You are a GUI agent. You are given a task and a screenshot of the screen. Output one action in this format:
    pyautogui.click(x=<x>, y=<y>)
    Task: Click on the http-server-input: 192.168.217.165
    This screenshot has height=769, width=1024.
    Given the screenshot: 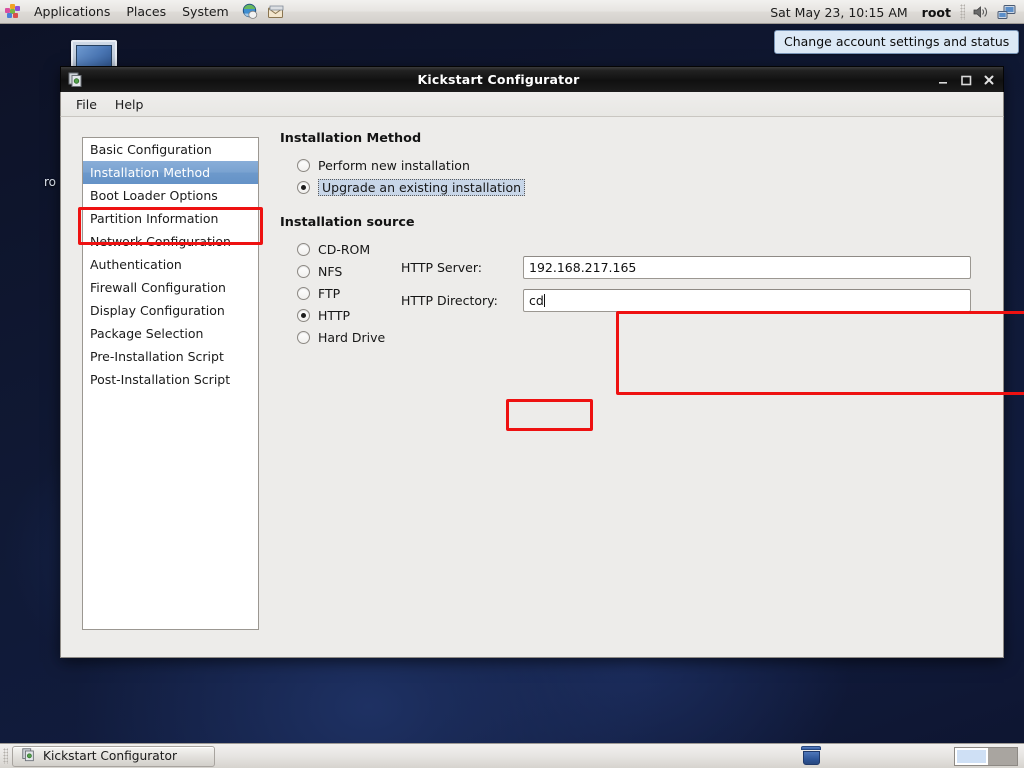 What is the action you would take?
    pyautogui.click(x=747, y=267)
    